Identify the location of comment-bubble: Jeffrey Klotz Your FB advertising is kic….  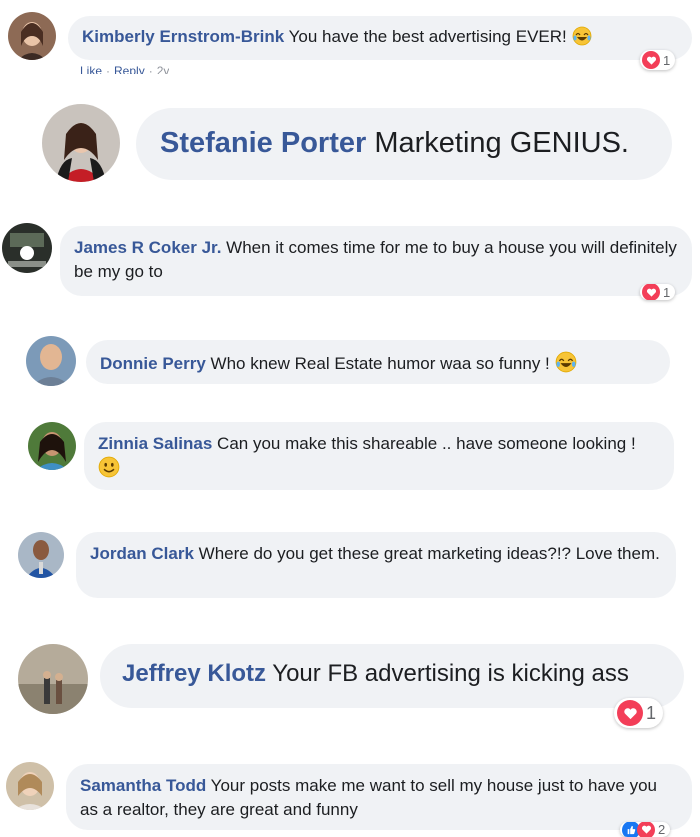
(392, 676).